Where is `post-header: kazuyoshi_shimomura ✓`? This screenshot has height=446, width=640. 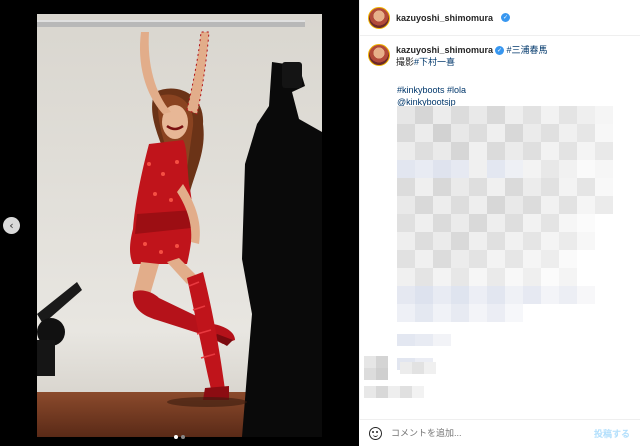 post-header: kazuyoshi_shimomura ✓ is located at coordinates (500, 18).